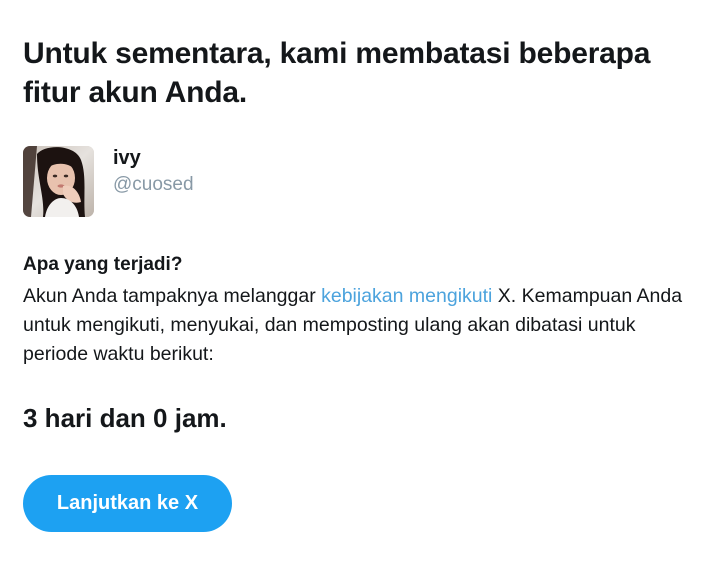  I want to click on section-heading: Apa yang terjadi?, so click(103, 264).